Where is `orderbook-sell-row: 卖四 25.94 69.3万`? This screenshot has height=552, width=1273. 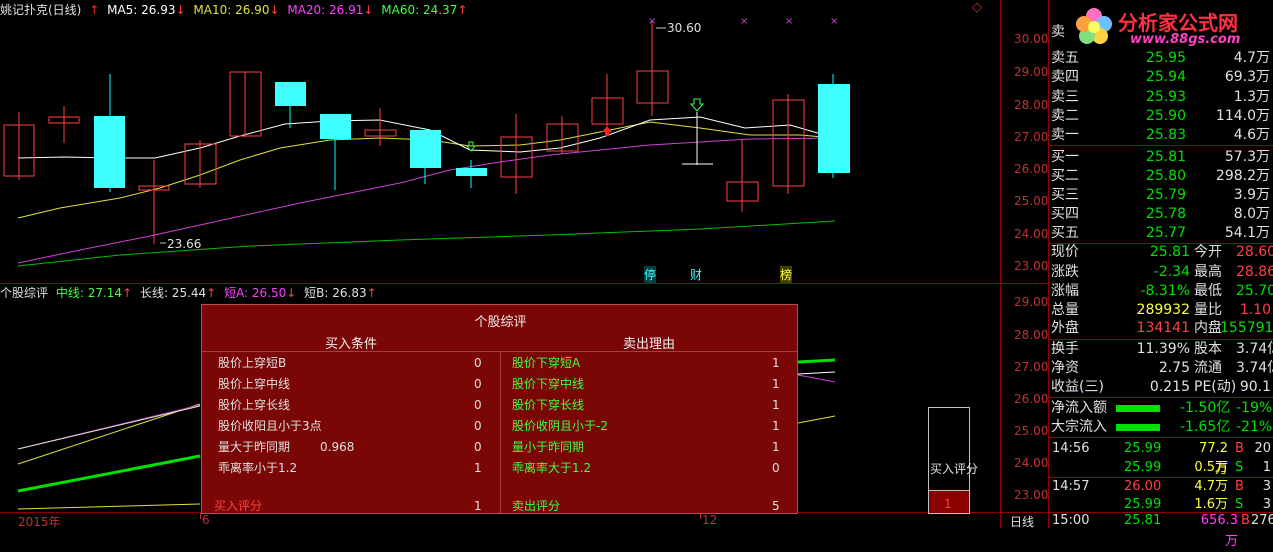 orderbook-sell-row: 卖四 25.94 69.3万 is located at coordinates (1161, 77).